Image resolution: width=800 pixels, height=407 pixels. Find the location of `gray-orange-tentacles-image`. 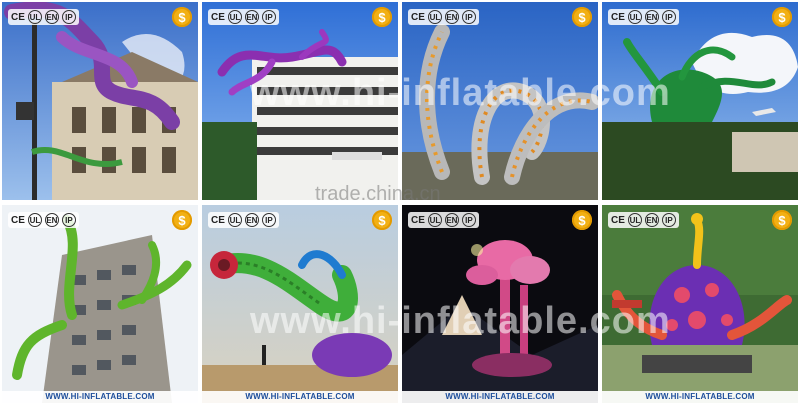

gray-orange-tentacles-image is located at coordinates (500, 101).